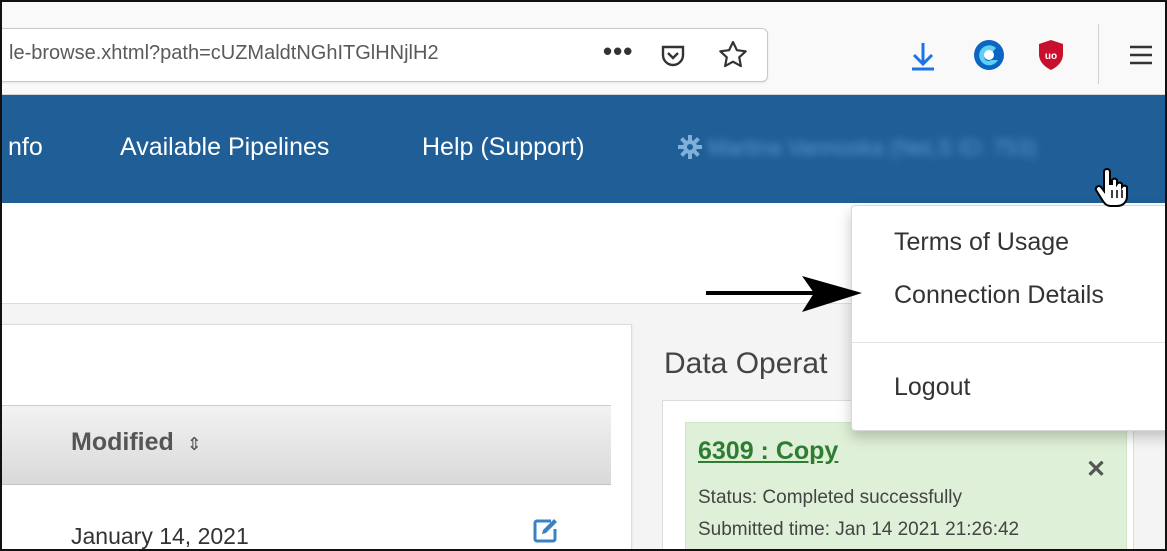  Describe the element at coordinates (989, 55) in the screenshot. I see `browser-extension-icon` at that location.